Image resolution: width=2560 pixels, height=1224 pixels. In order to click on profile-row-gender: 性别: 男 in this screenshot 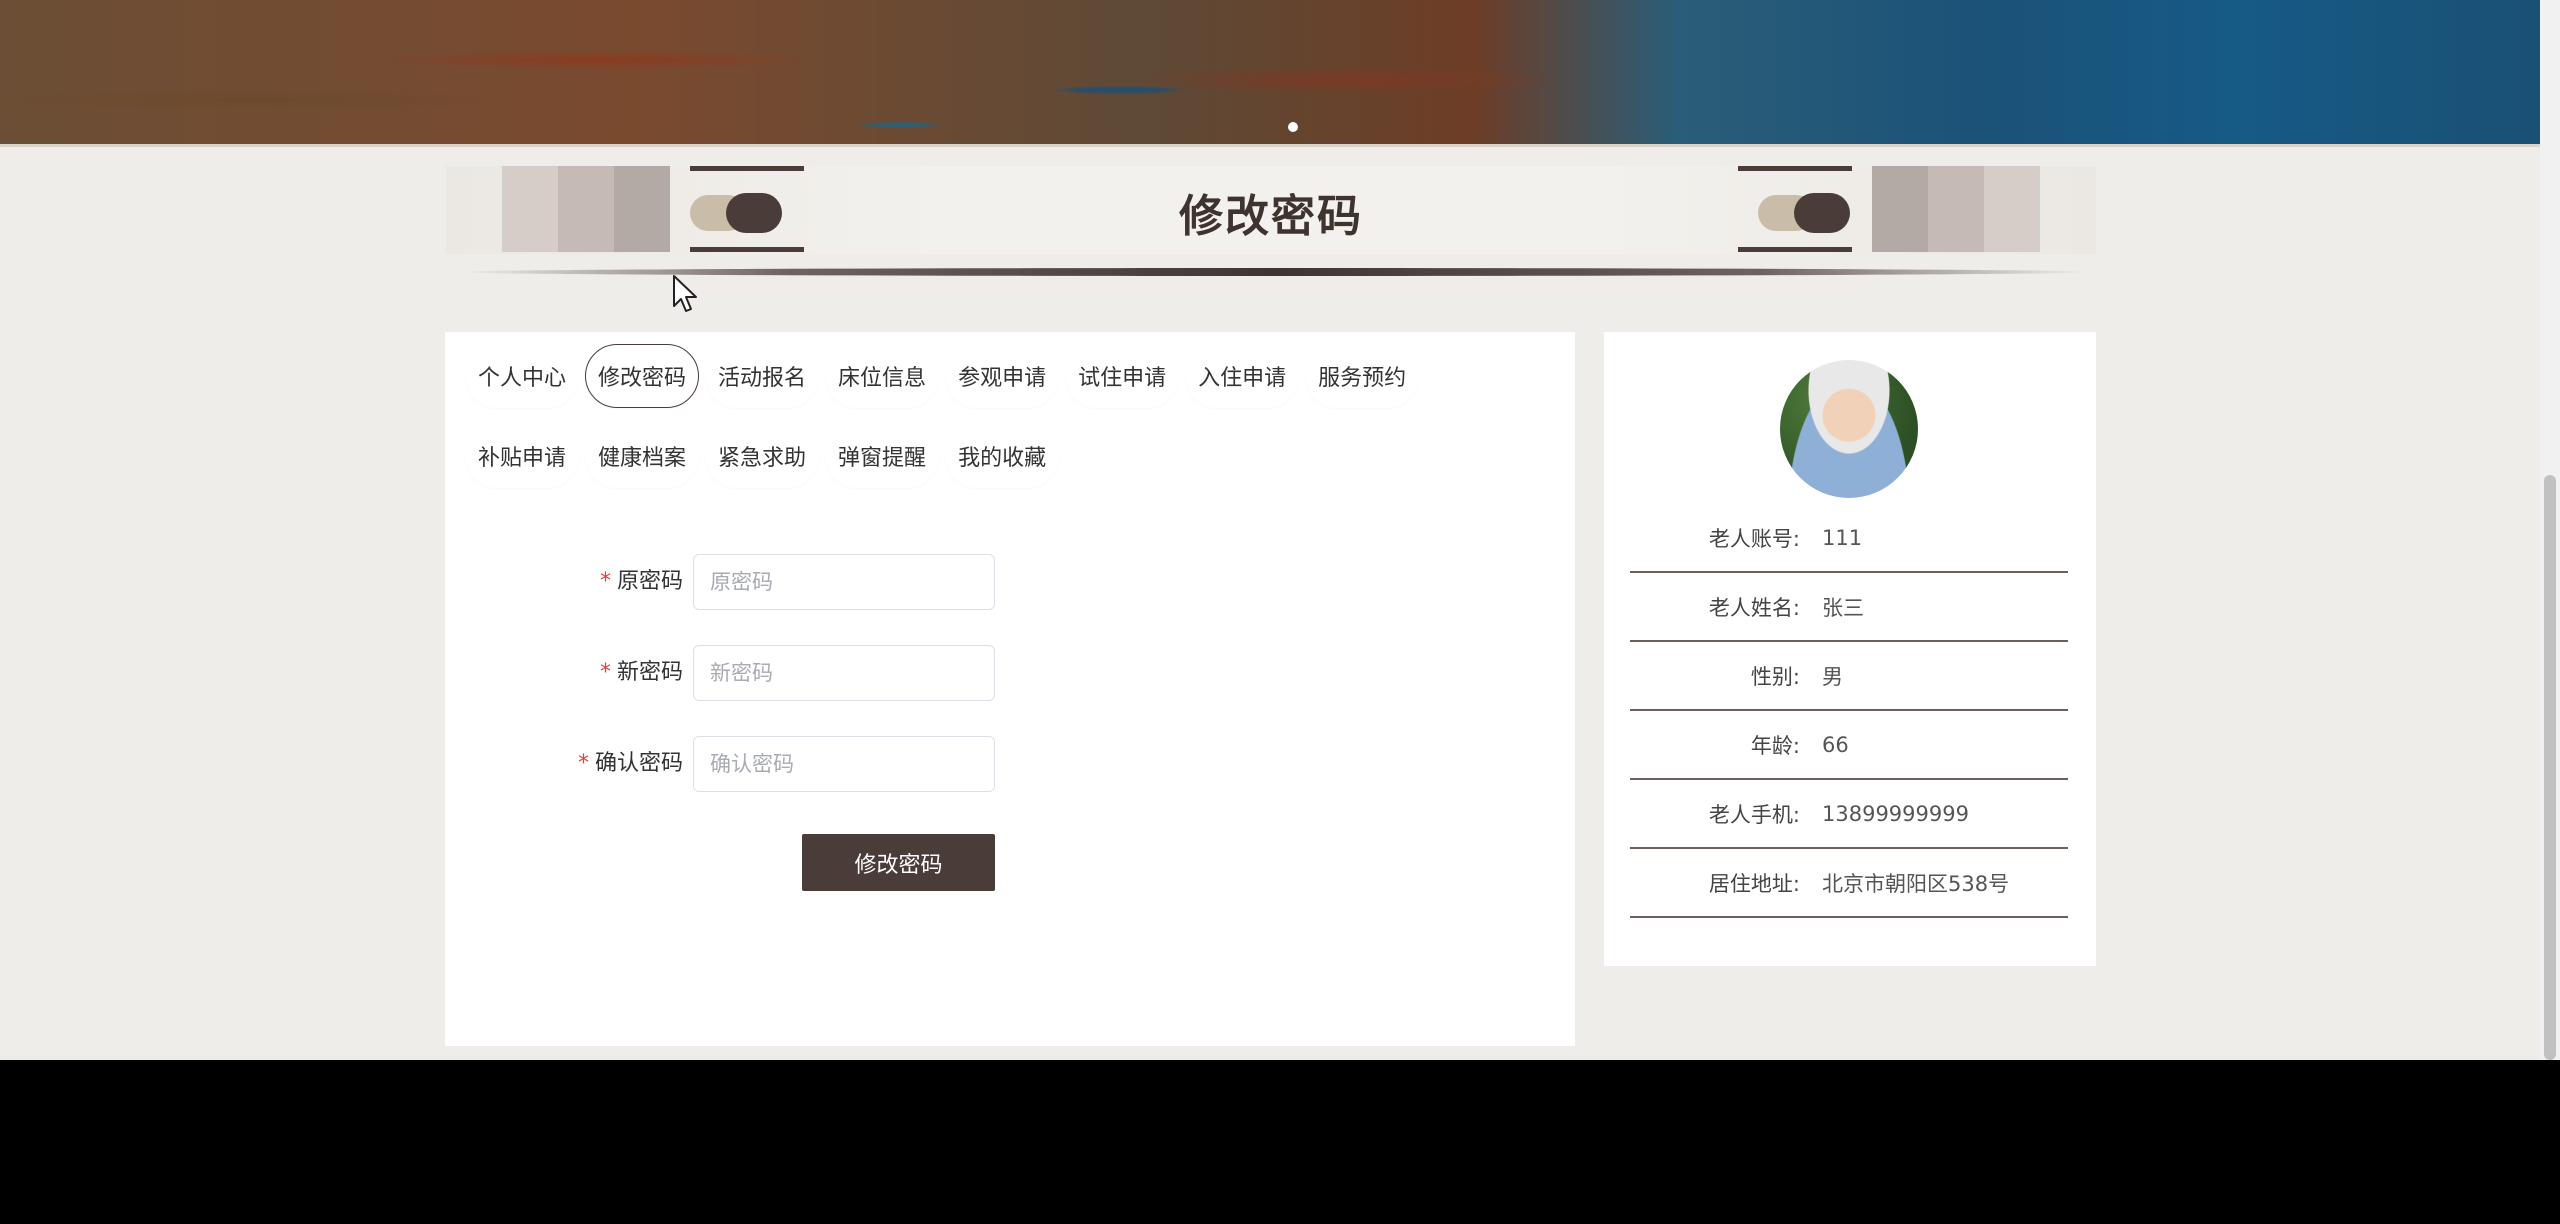, I will do `click(1849, 676)`.